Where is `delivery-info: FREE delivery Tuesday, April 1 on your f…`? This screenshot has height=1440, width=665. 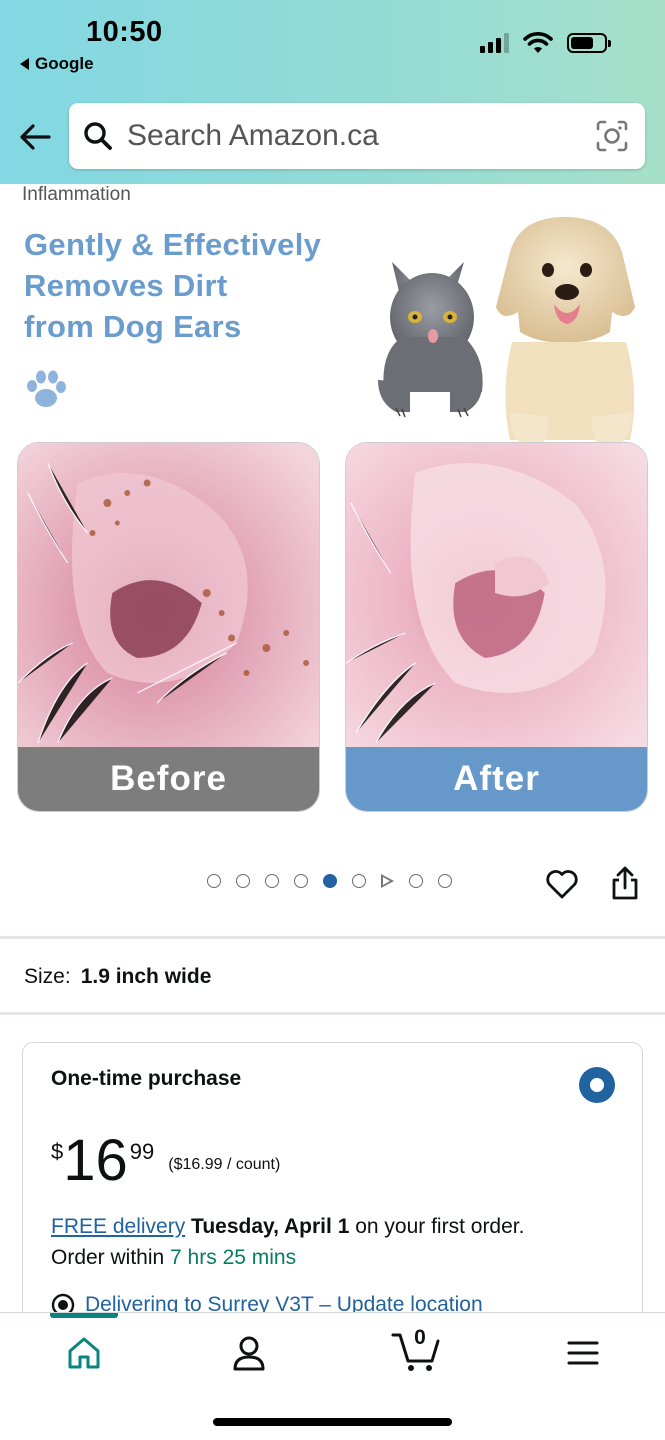 delivery-info: FREE delivery Tuesday, April 1 on your f… is located at coordinates (341, 1242).